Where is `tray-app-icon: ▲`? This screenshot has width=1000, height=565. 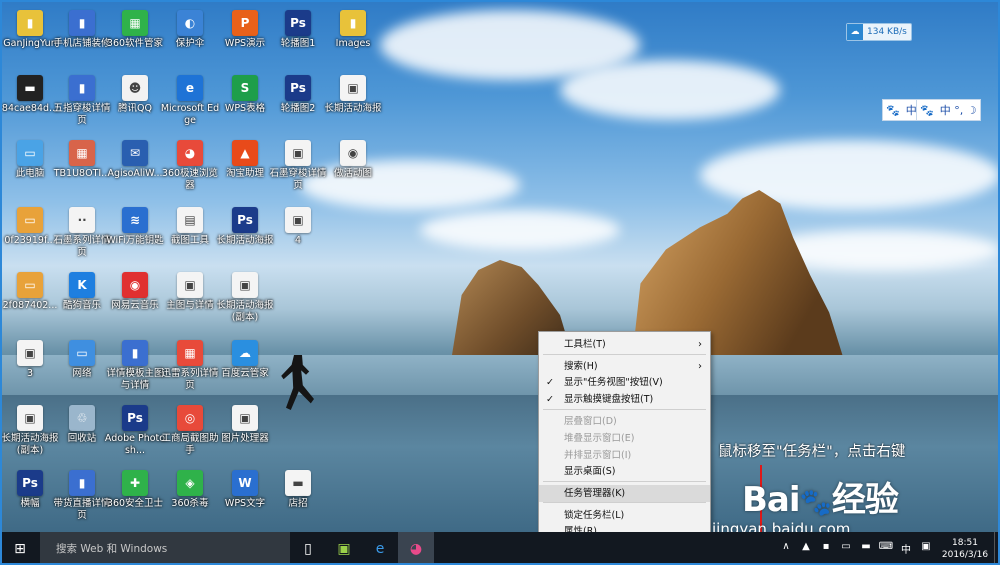
tray-app-icon: ▲ is located at coordinates (806, 548).